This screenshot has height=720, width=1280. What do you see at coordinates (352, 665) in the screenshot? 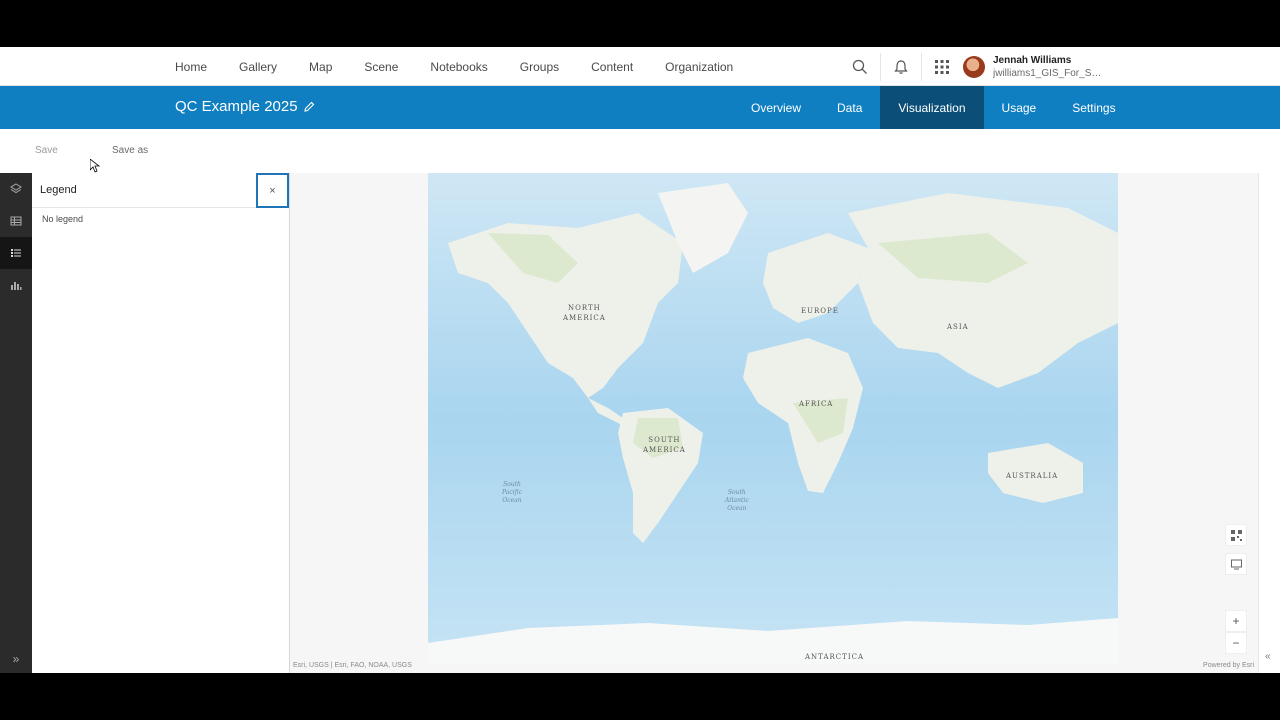
I see `map-attribution: Esri, USGS | Esri, FAO, NOAA, USGS` at bounding box center [352, 665].